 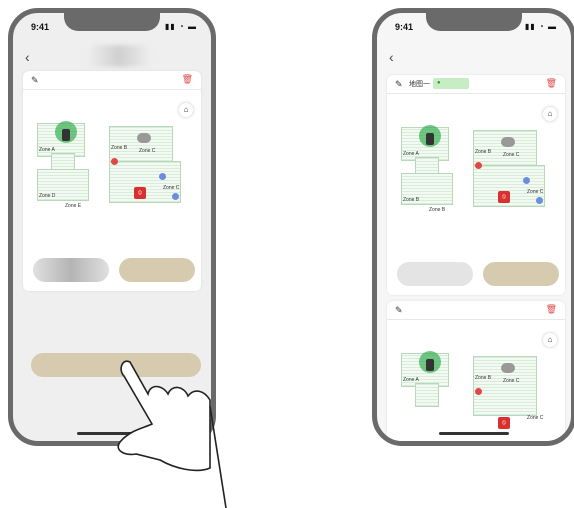 I want to click on tapping-hand-illustration, so click(x=172, y=434).